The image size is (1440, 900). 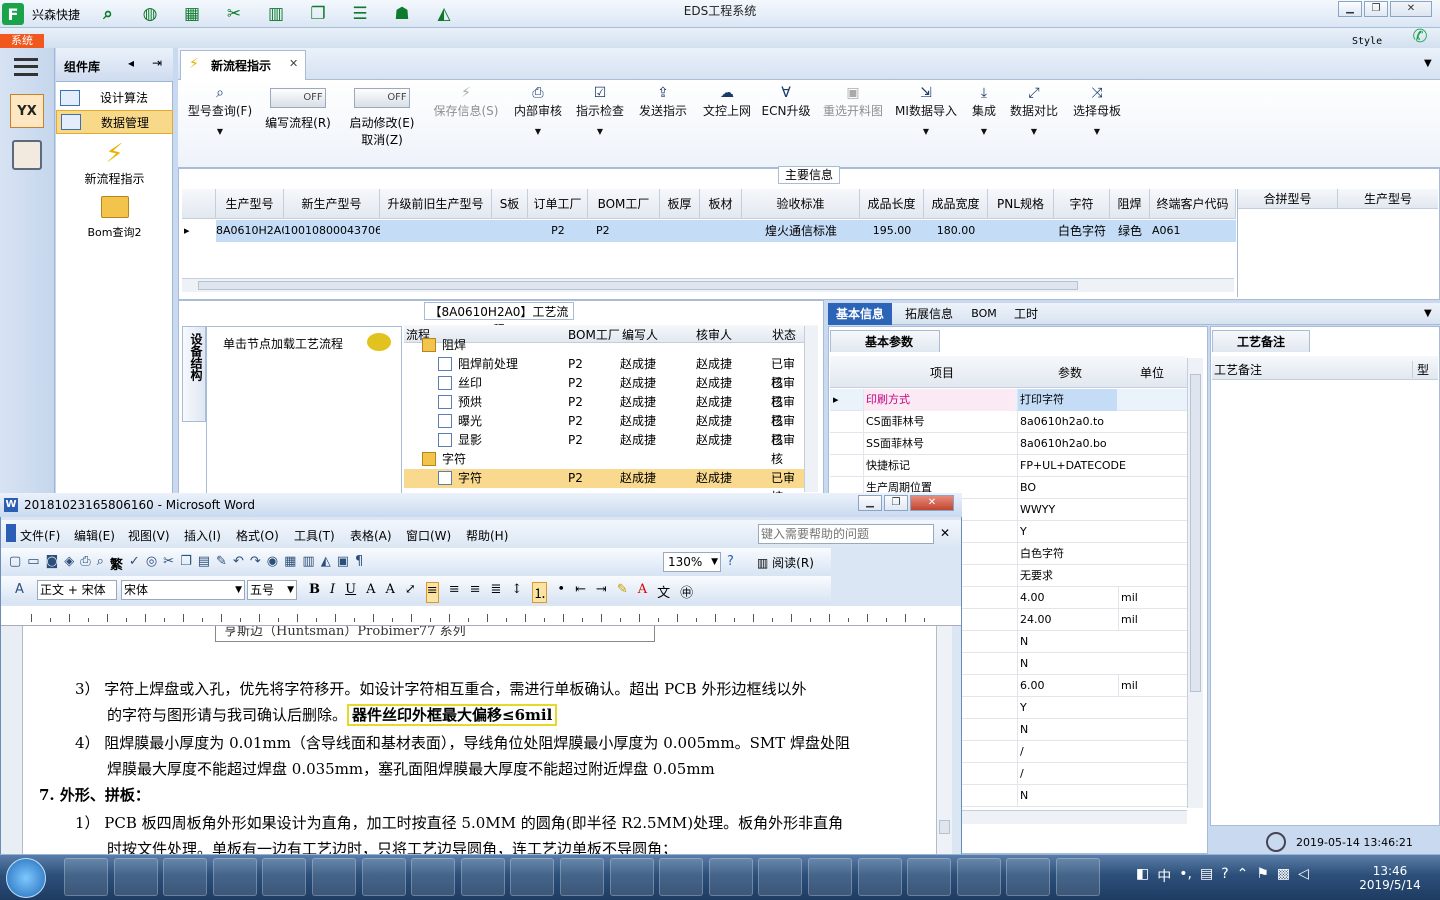 I want to click on param-value: 6.00, so click(x=1067, y=686).